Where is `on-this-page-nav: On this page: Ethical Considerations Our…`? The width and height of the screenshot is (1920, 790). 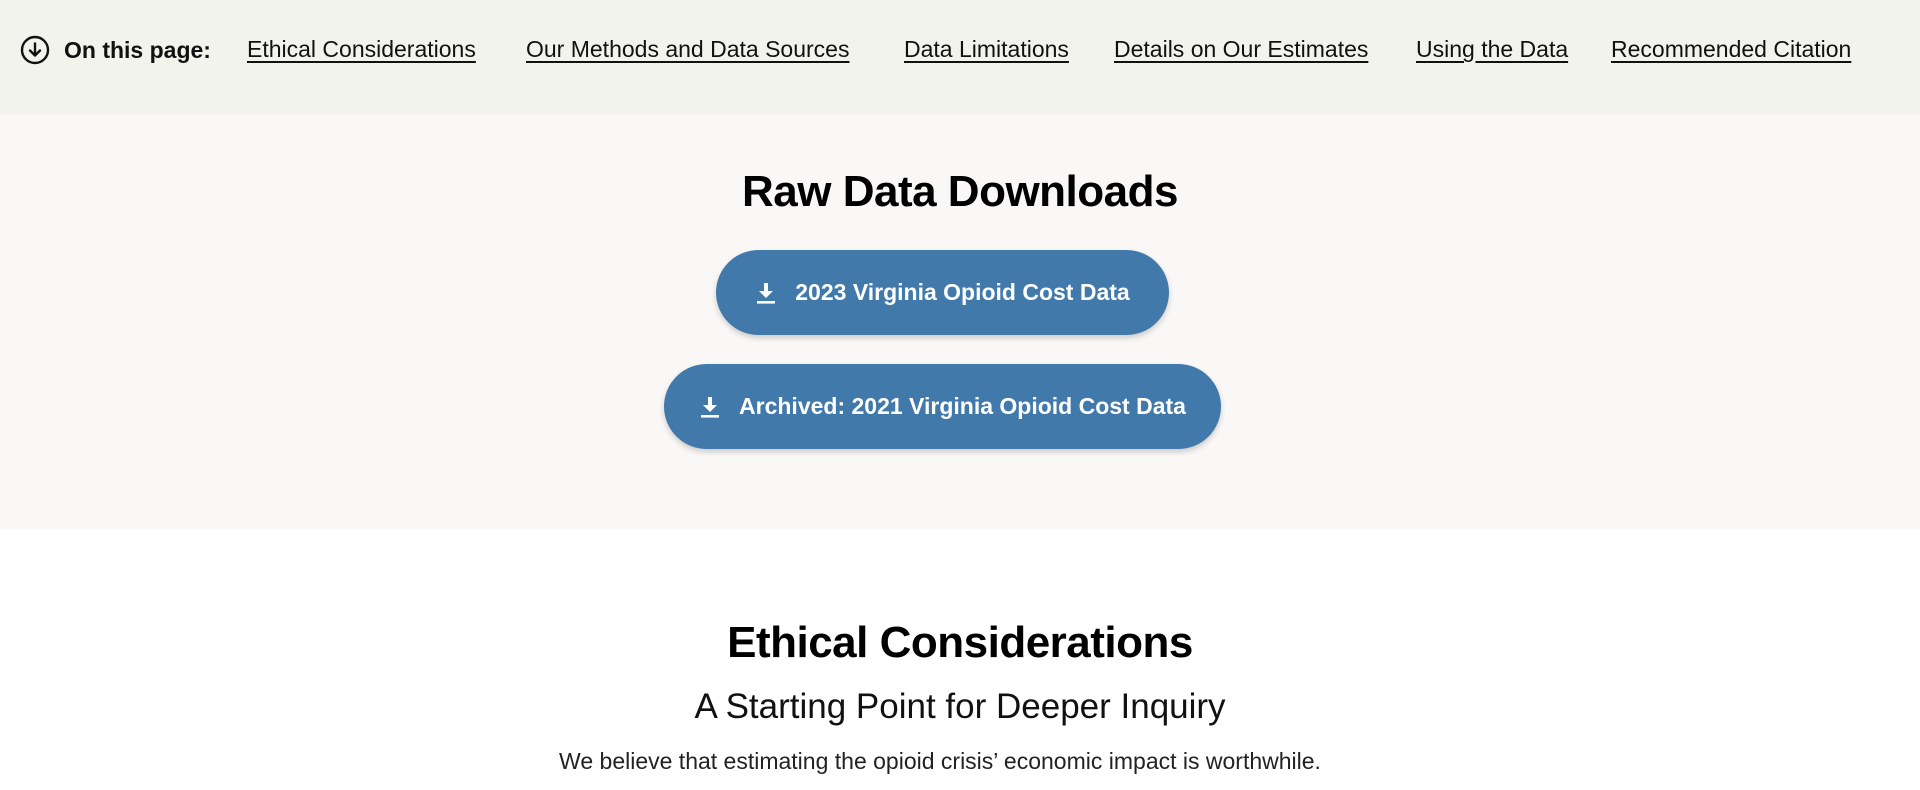
on-this-page-nav: On this page: Ethical Considerations Our… is located at coordinates (960, 57).